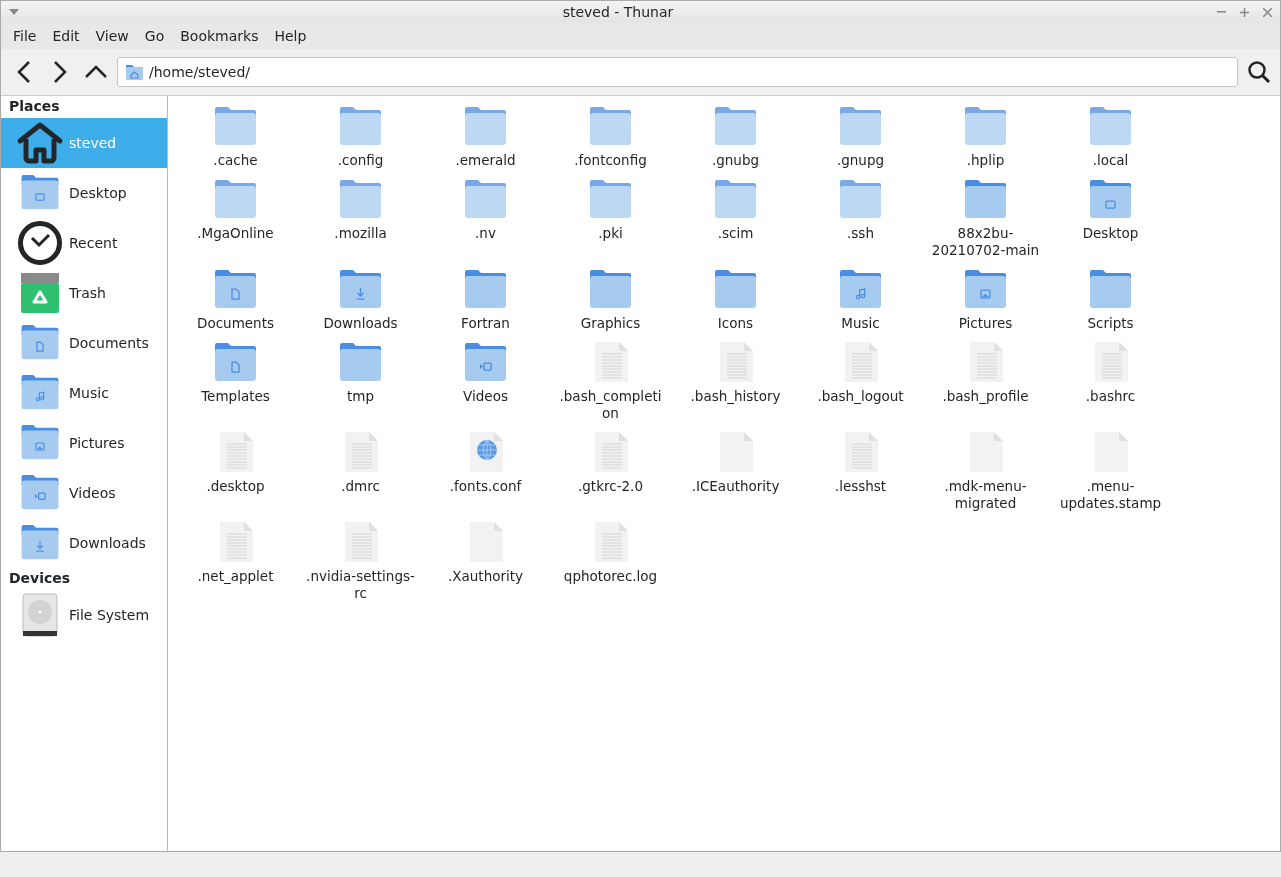 This screenshot has height=877, width=1281. I want to click on file-name: .bash_logout, so click(860, 396).